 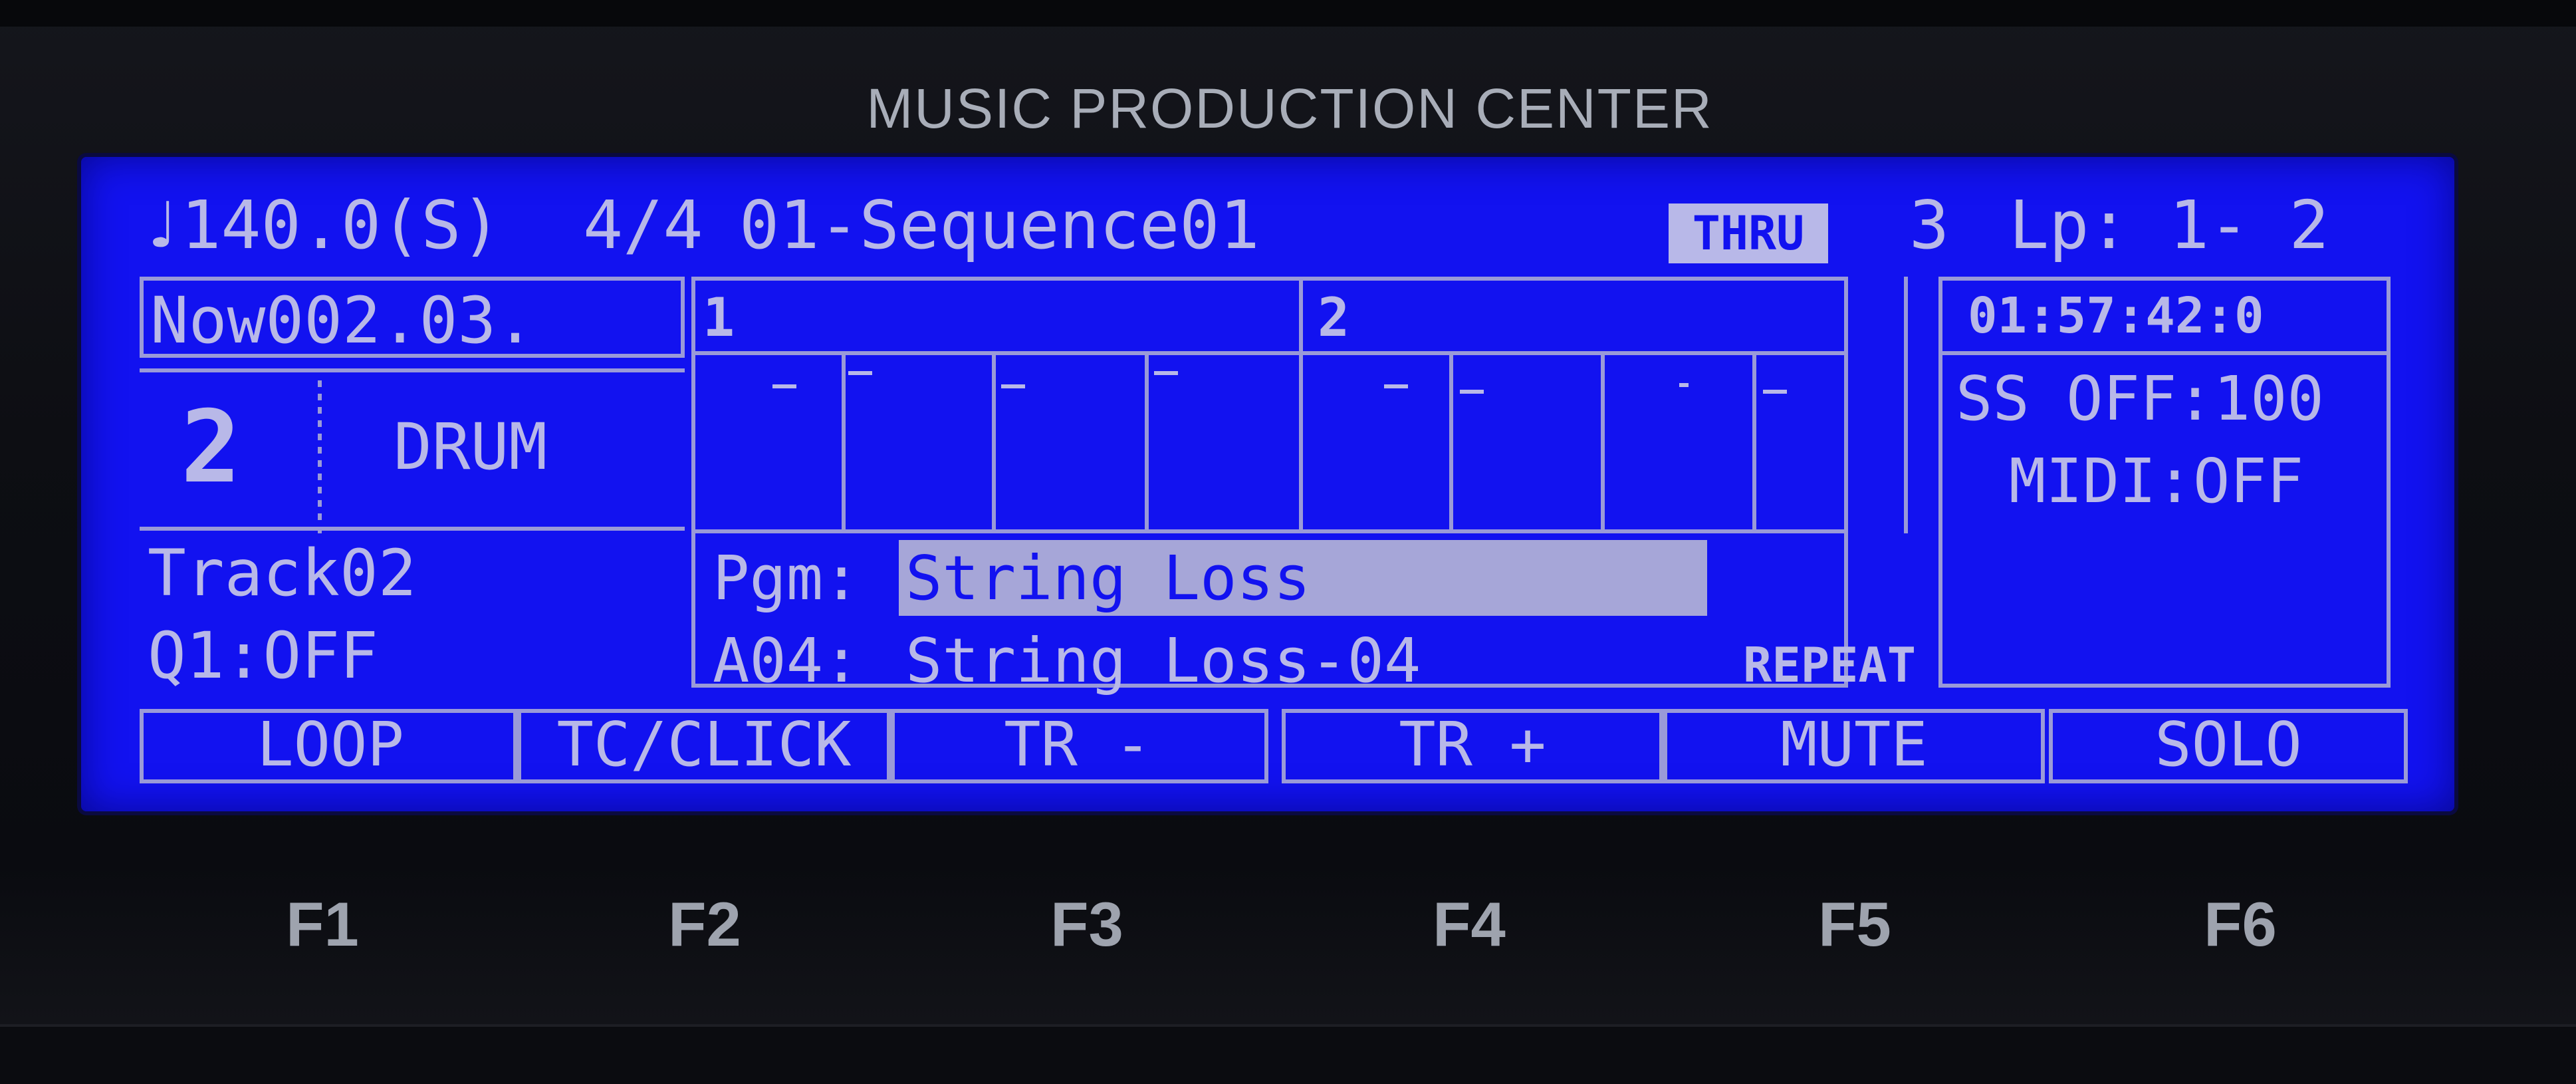 I want to click on pgm-label: Pgm:, so click(x=786, y=578).